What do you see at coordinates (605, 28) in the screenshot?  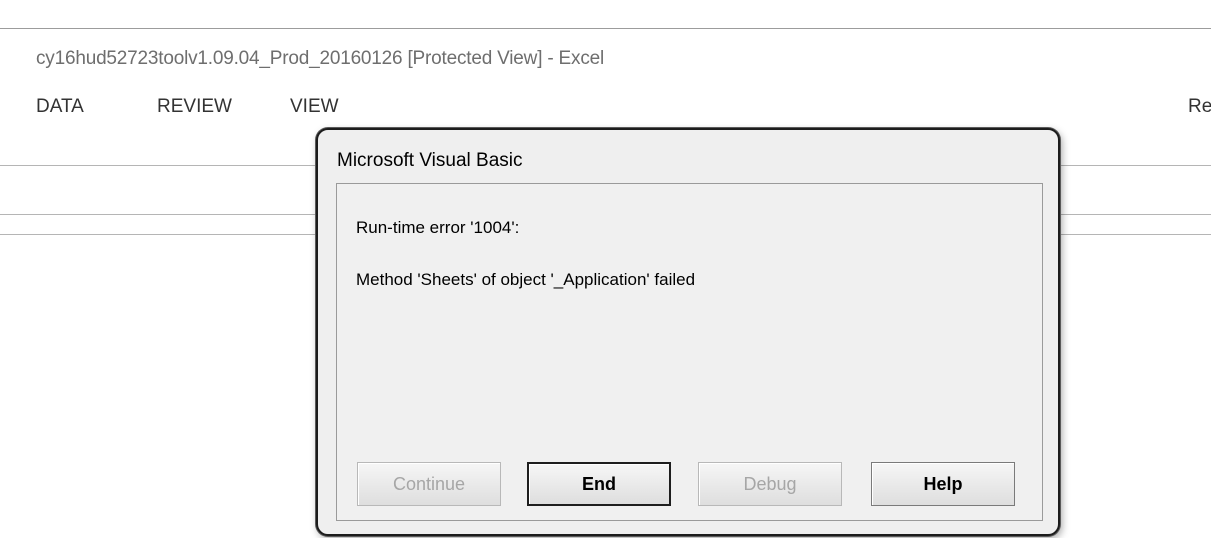 I see `window-top-border` at bounding box center [605, 28].